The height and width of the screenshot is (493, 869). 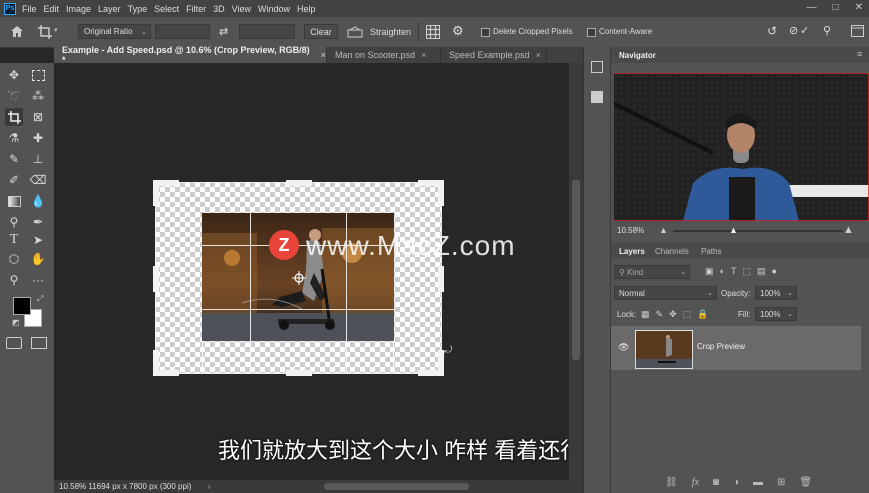 What do you see at coordinates (687, 314) in the screenshot?
I see `lock-artboard-icon: ⬚` at bounding box center [687, 314].